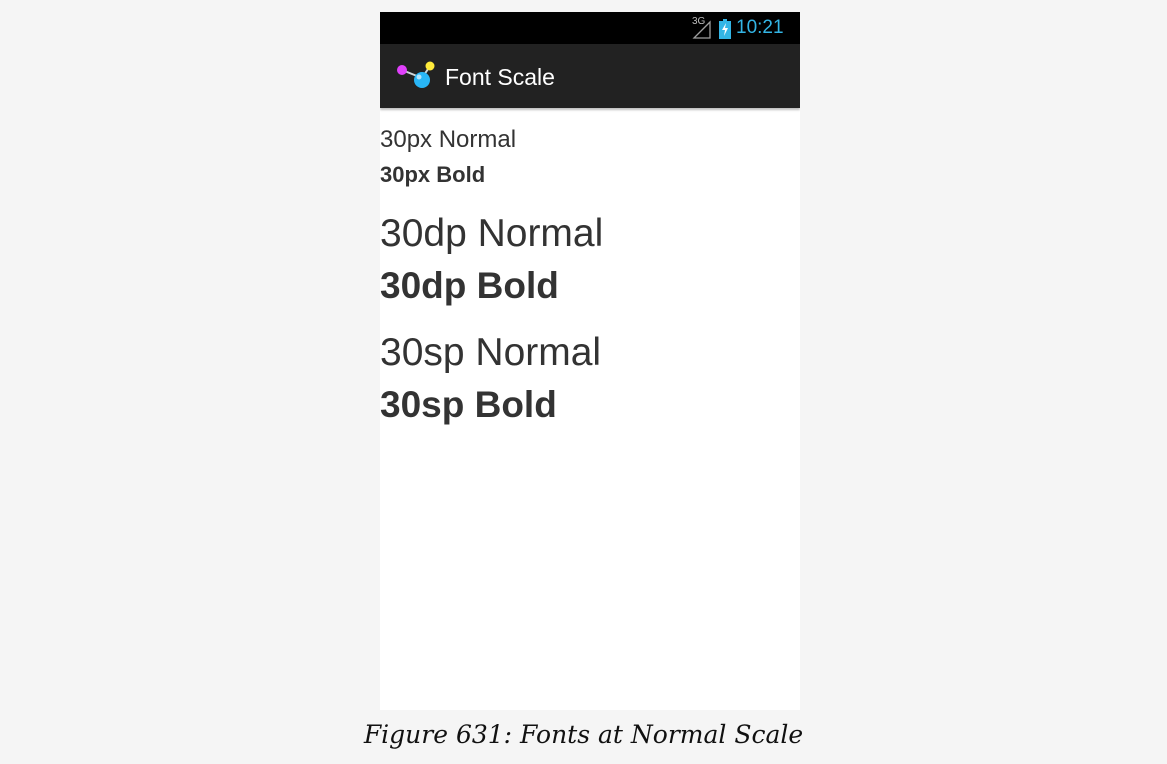  I want to click on app-icon, so click(418, 76).